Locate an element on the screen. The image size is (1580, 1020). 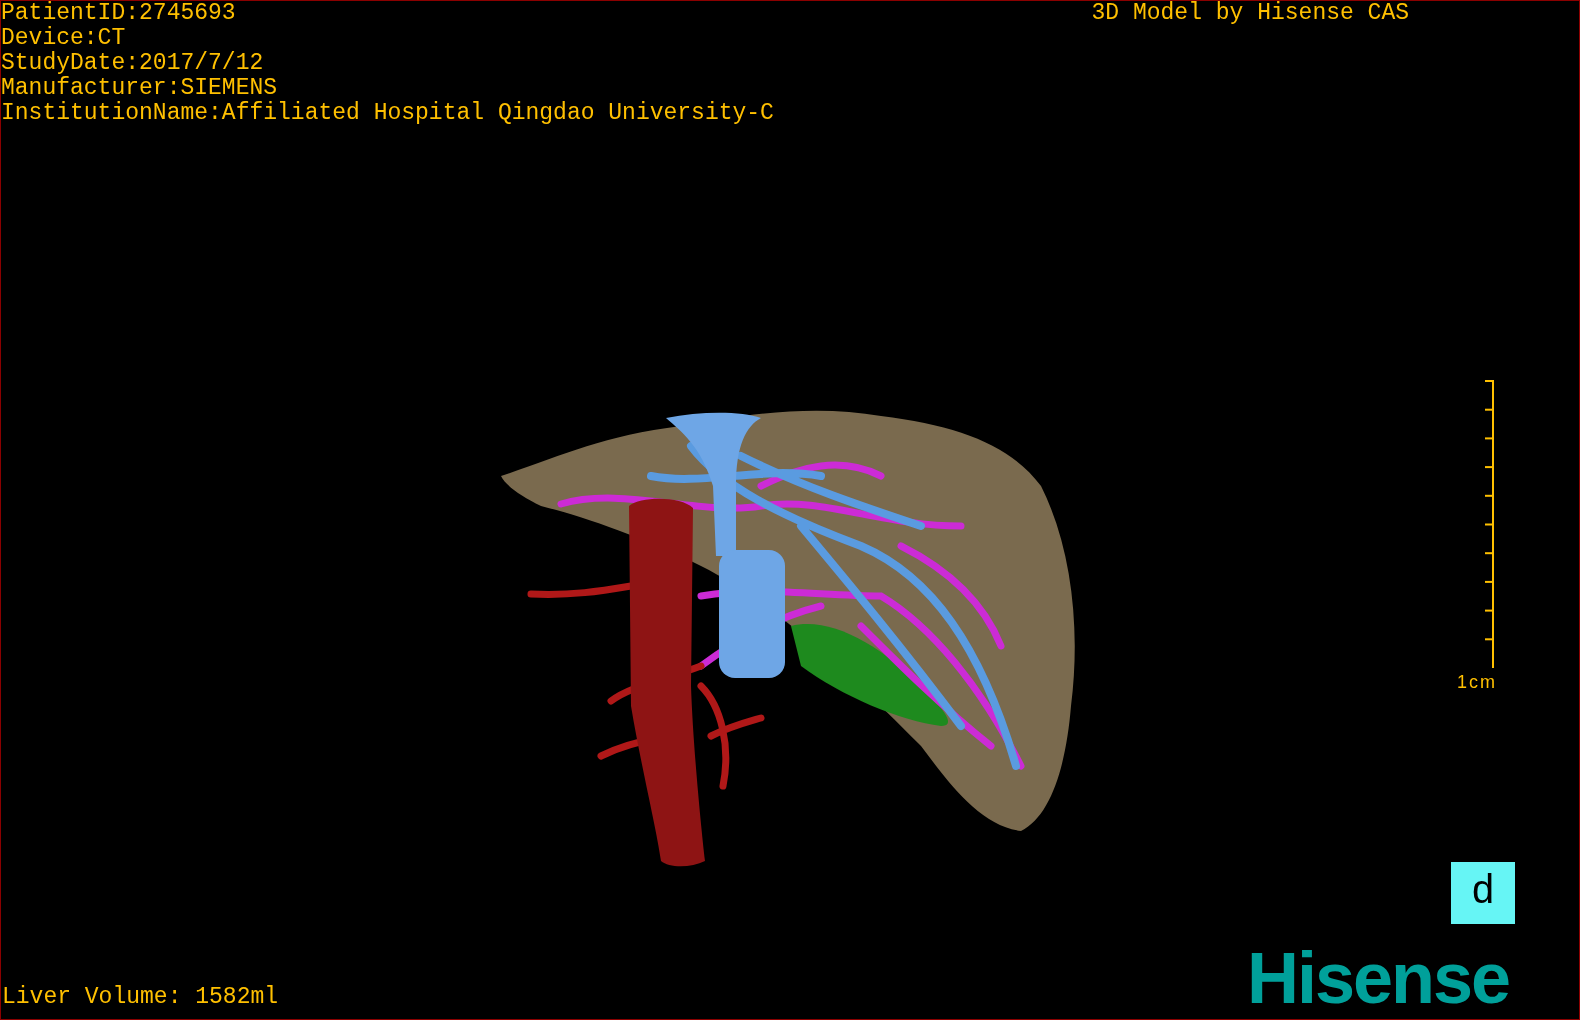
study-info-text: Device:CT is located at coordinates (64, 38).